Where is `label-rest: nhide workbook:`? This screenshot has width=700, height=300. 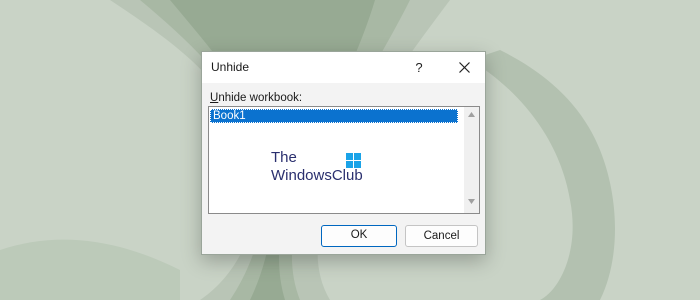
label-rest: nhide workbook: is located at coordinates (260, 98).